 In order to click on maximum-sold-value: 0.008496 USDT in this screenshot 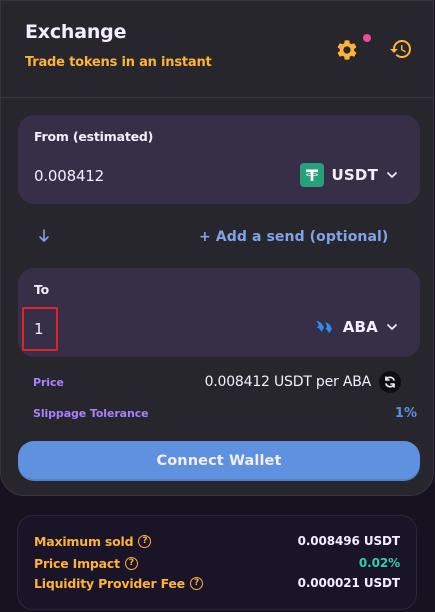, I will do `click(349, 541)`.